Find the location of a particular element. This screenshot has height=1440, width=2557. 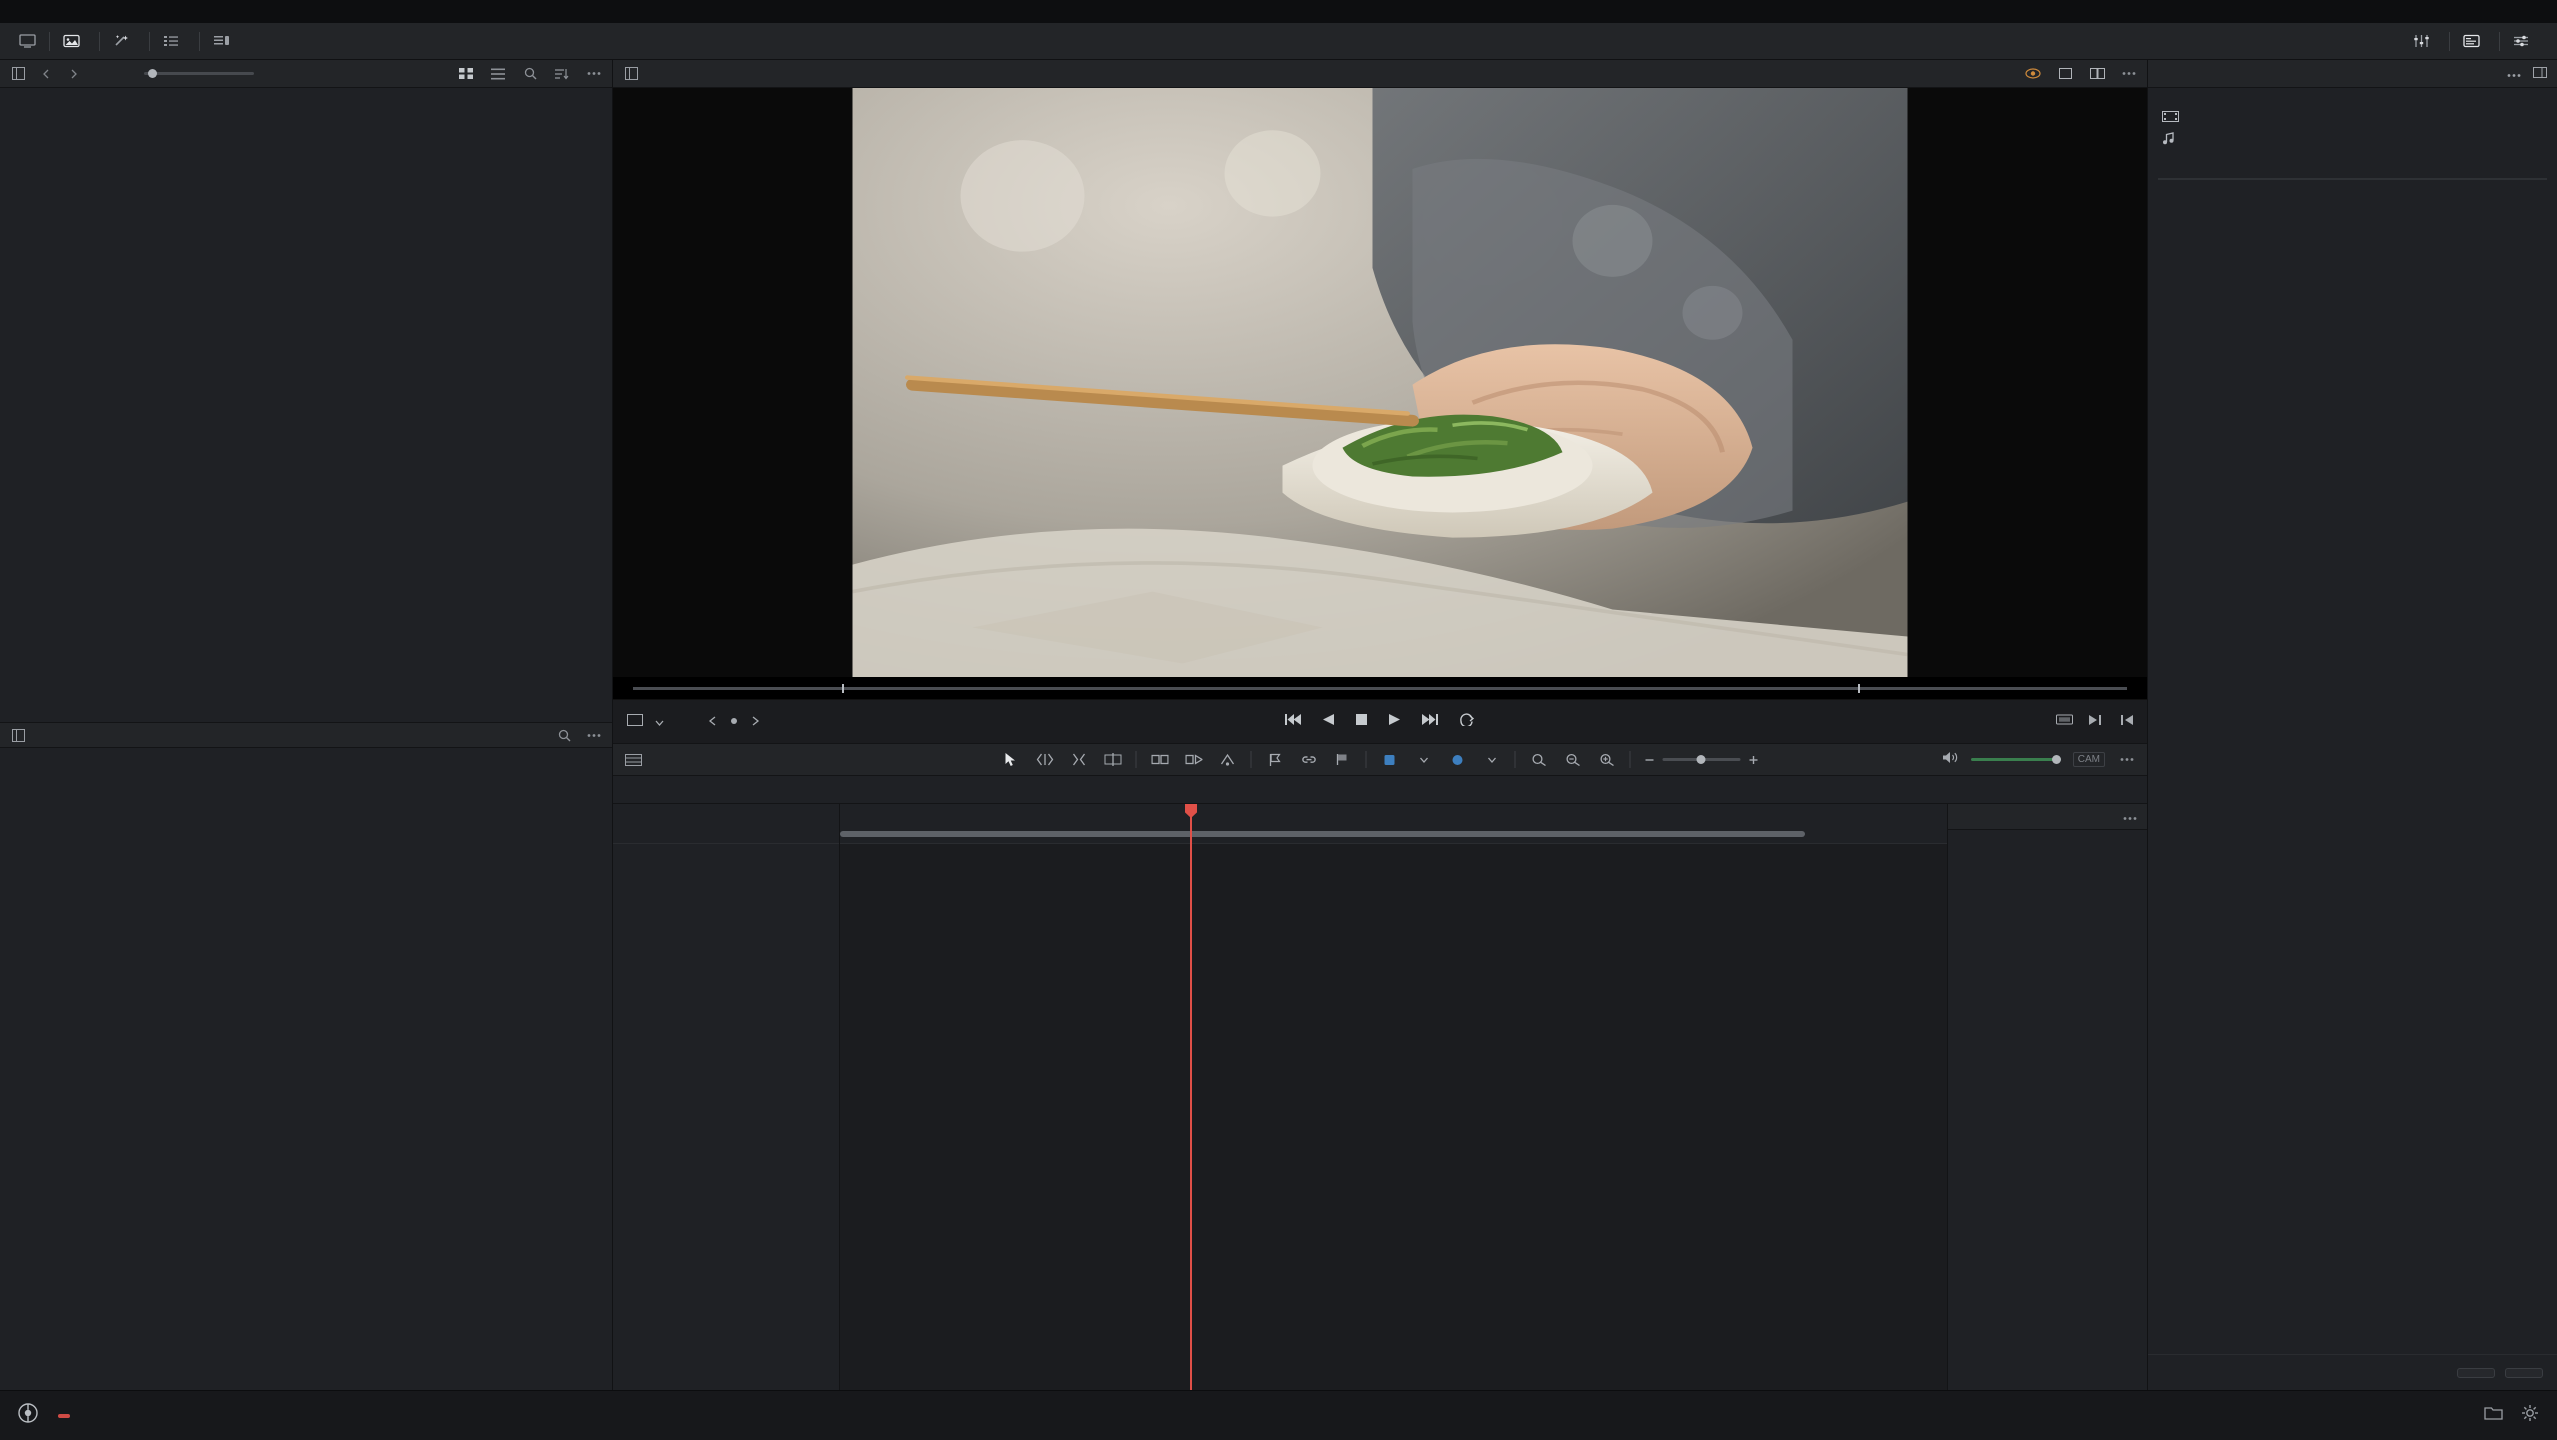

timeline-playhead-timecode is located at coordinates (726, 824).